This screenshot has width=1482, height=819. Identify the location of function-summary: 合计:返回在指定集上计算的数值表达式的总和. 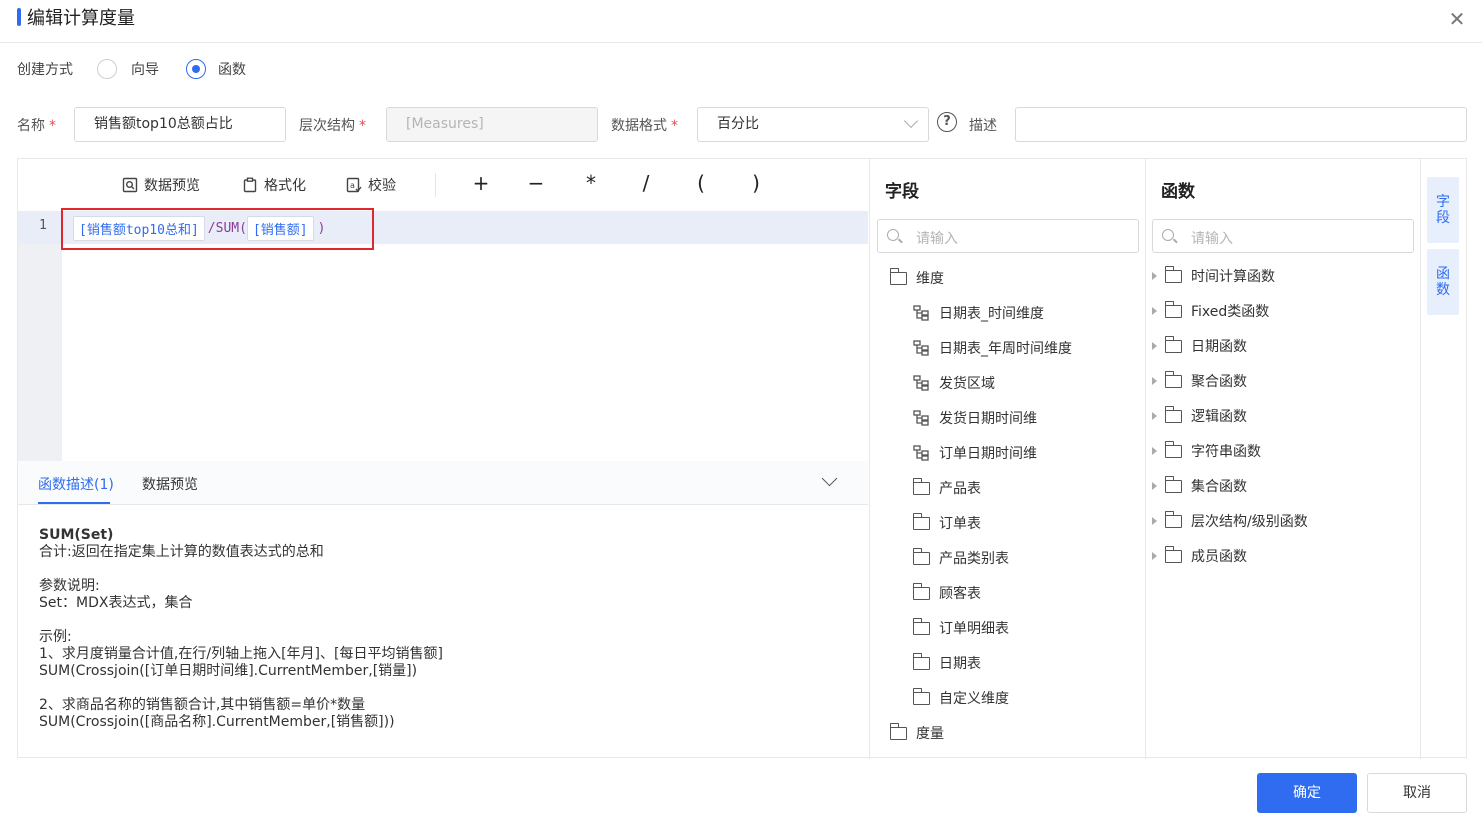
(181, 552).